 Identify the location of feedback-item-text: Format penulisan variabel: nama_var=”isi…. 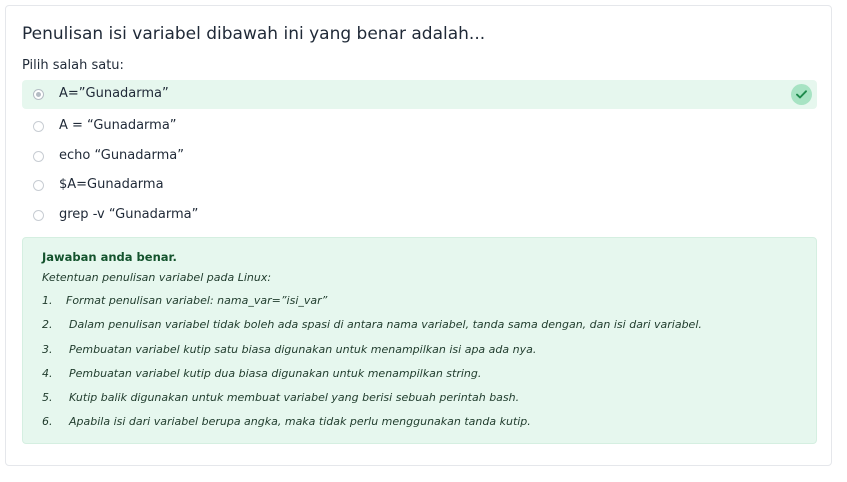
(197, 300).